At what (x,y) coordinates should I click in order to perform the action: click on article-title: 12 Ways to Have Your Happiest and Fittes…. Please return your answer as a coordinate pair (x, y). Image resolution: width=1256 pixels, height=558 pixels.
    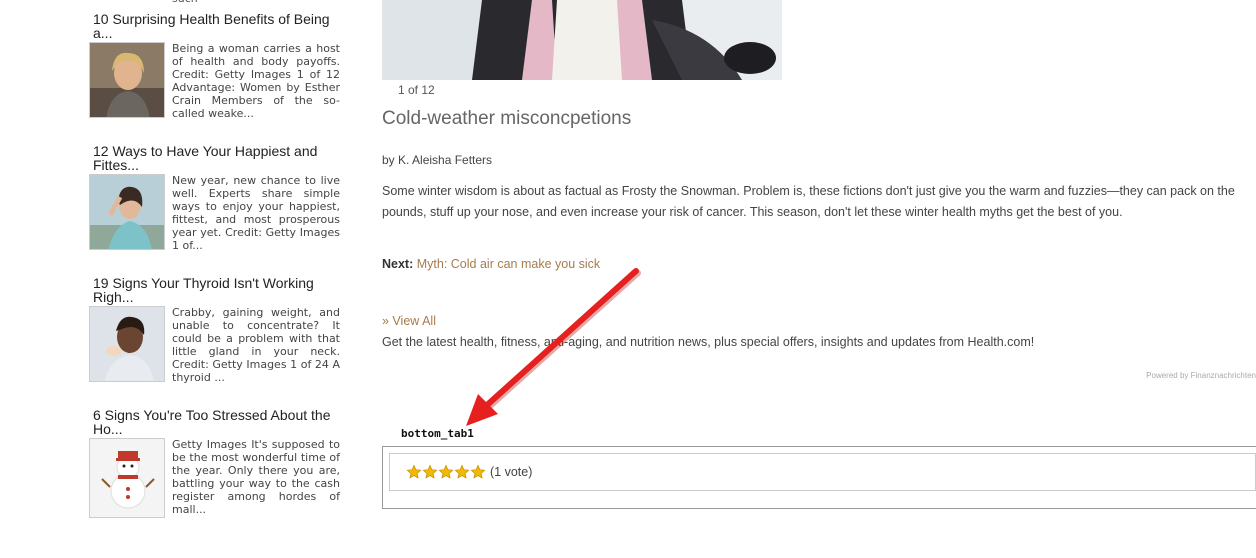
    Looking at the image, I should click on (219, 158).